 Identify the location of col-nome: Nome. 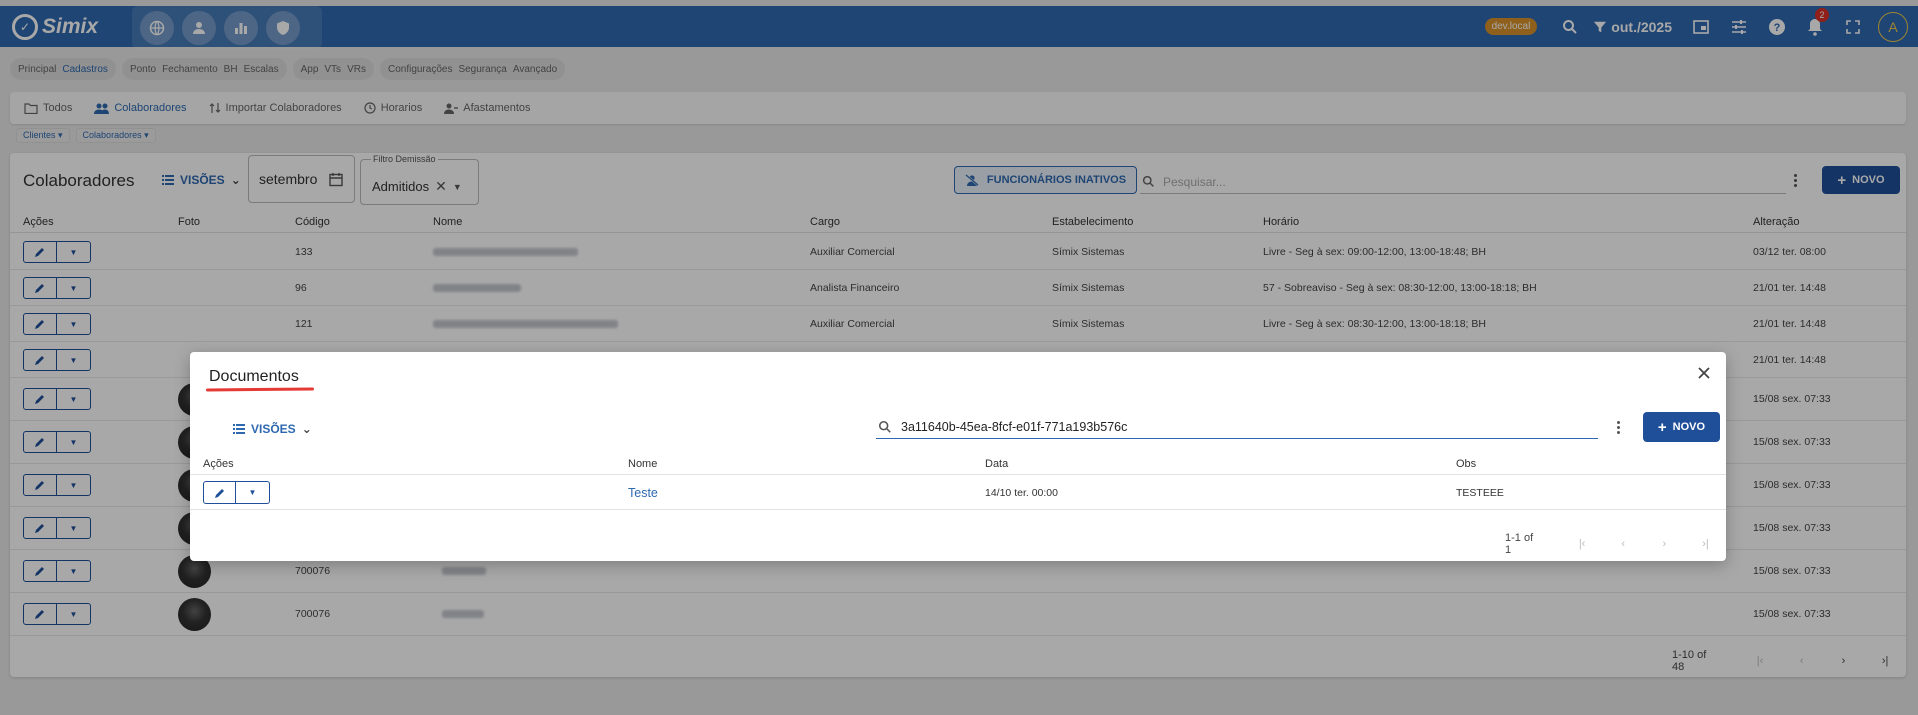
(642, 464).